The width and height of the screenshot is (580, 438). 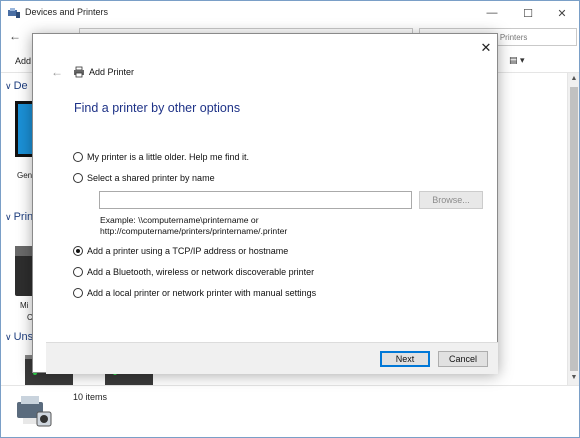 What do you see at coordinates (272, 358) in the screenshot?
I see `dialog-footer: Next Cancel` at bounding box center [272, 358].